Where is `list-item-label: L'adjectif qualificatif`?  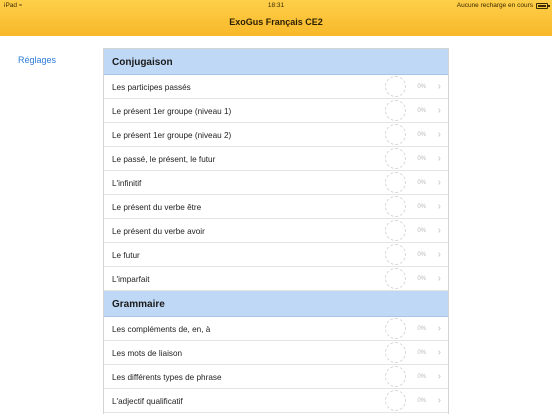 list-item-label: L'adjectif qualificatif is located at coordinates (147, 401).